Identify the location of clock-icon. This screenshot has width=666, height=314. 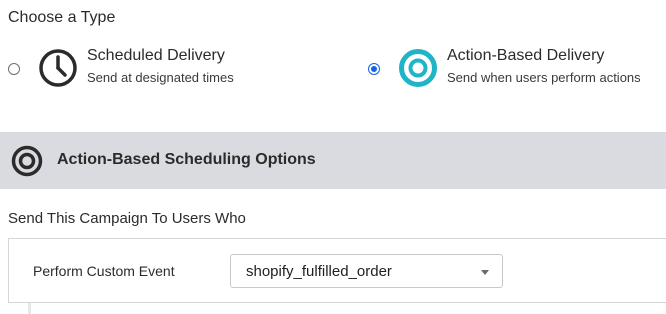
(58, 68).